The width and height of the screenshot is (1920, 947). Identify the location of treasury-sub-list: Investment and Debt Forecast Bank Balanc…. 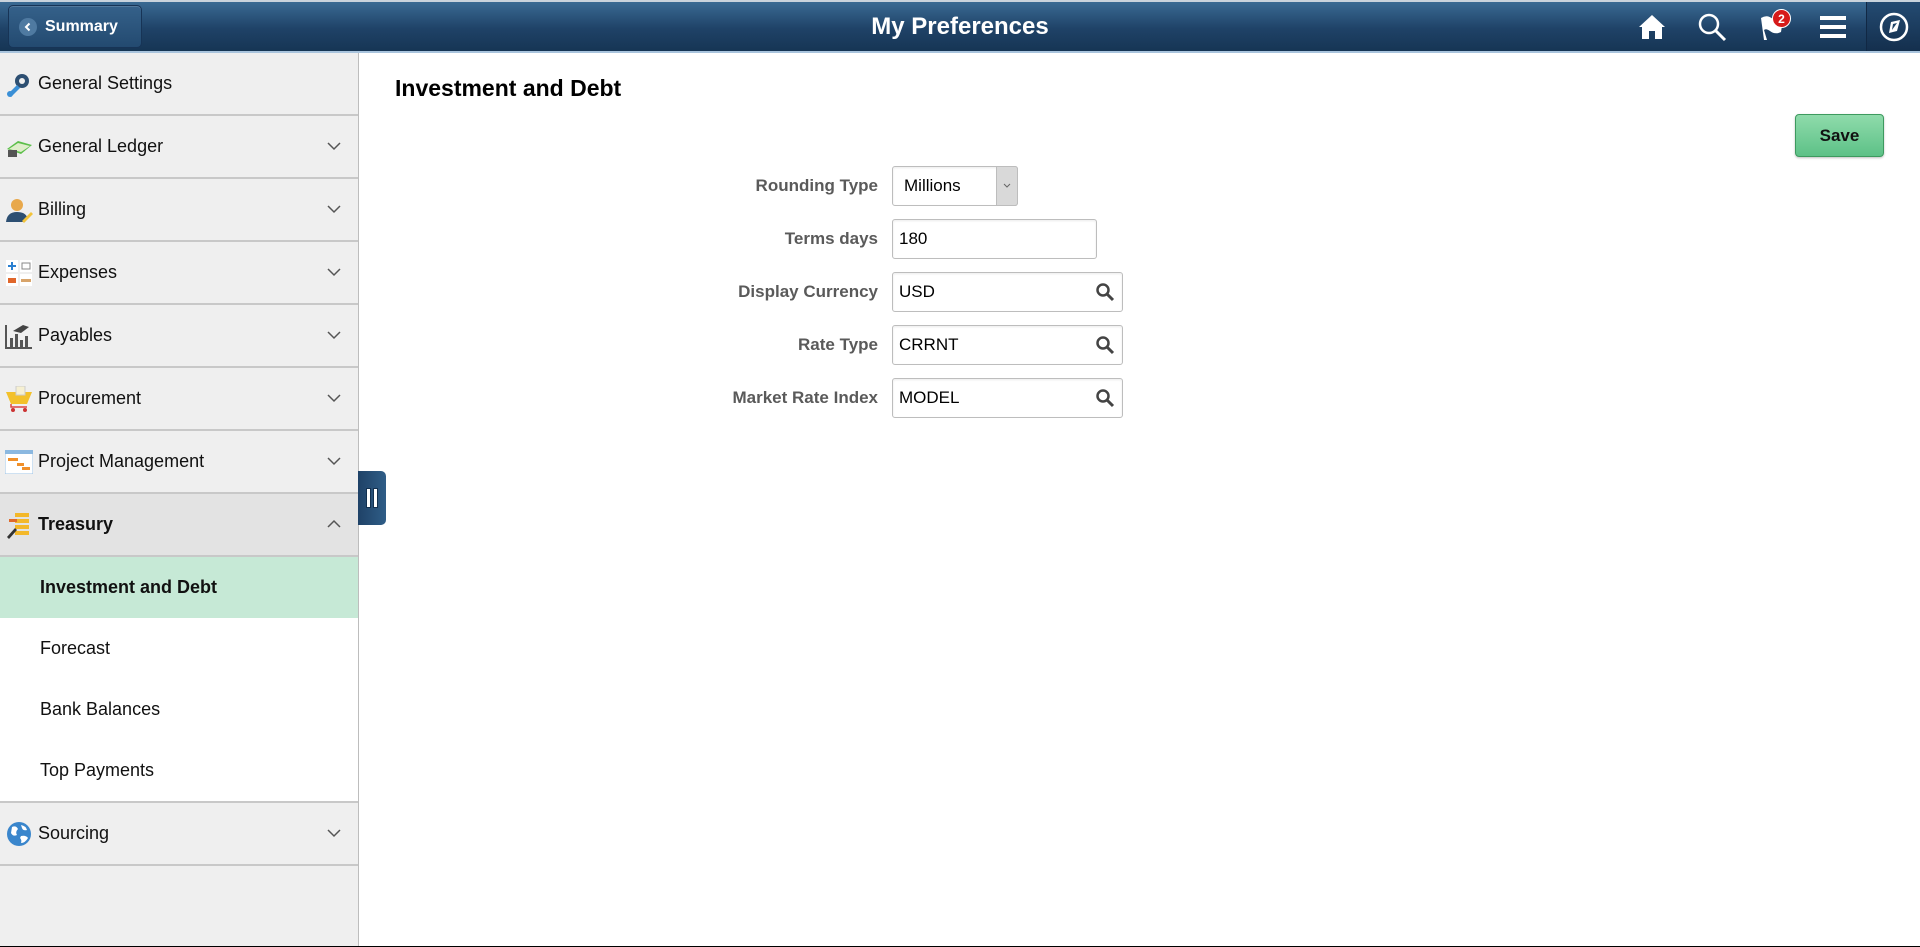
(179, 680).